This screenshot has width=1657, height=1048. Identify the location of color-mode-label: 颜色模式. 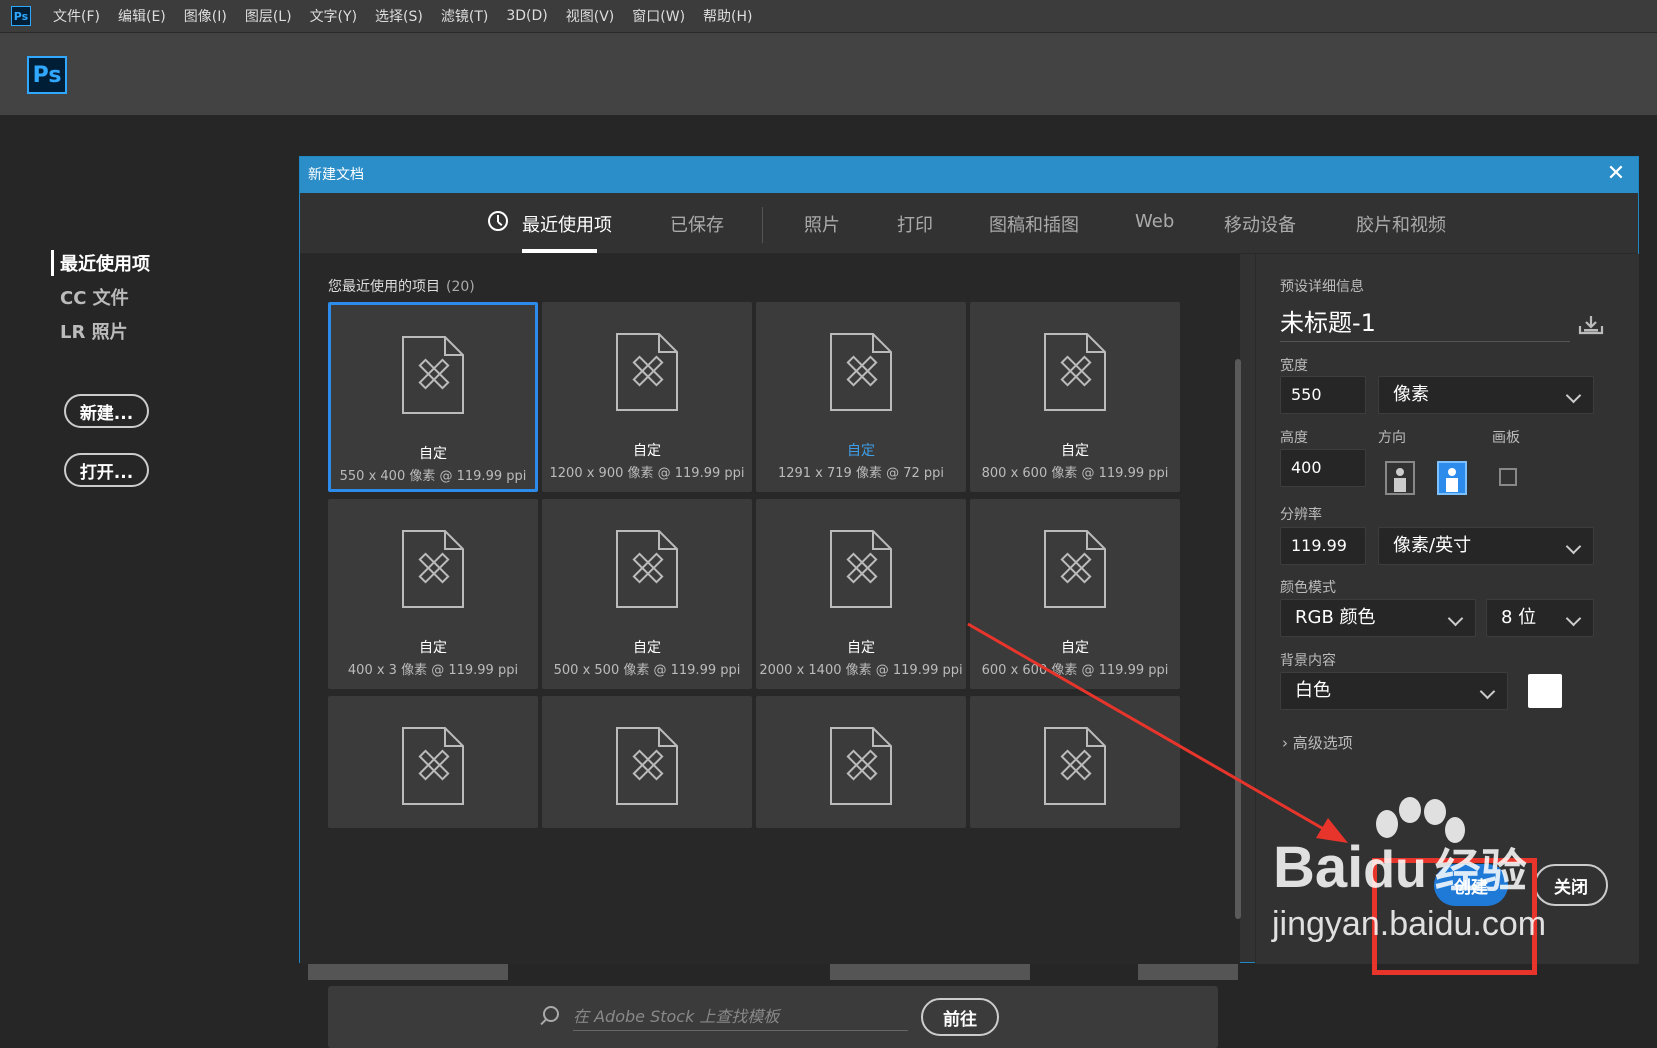
(1308, 588).